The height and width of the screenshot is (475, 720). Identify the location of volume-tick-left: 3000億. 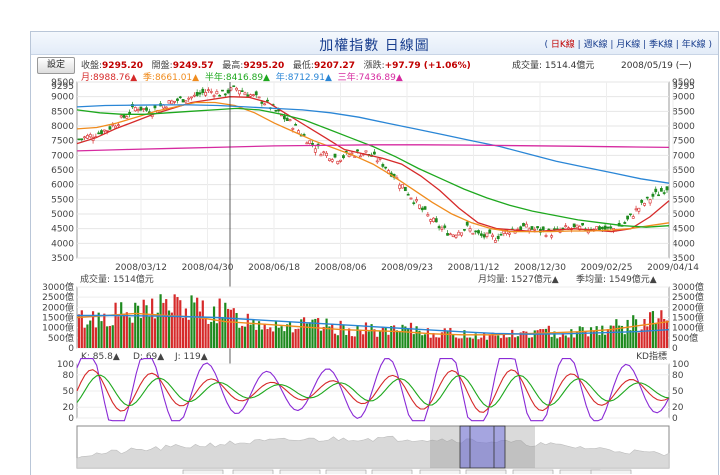
(58, 287).